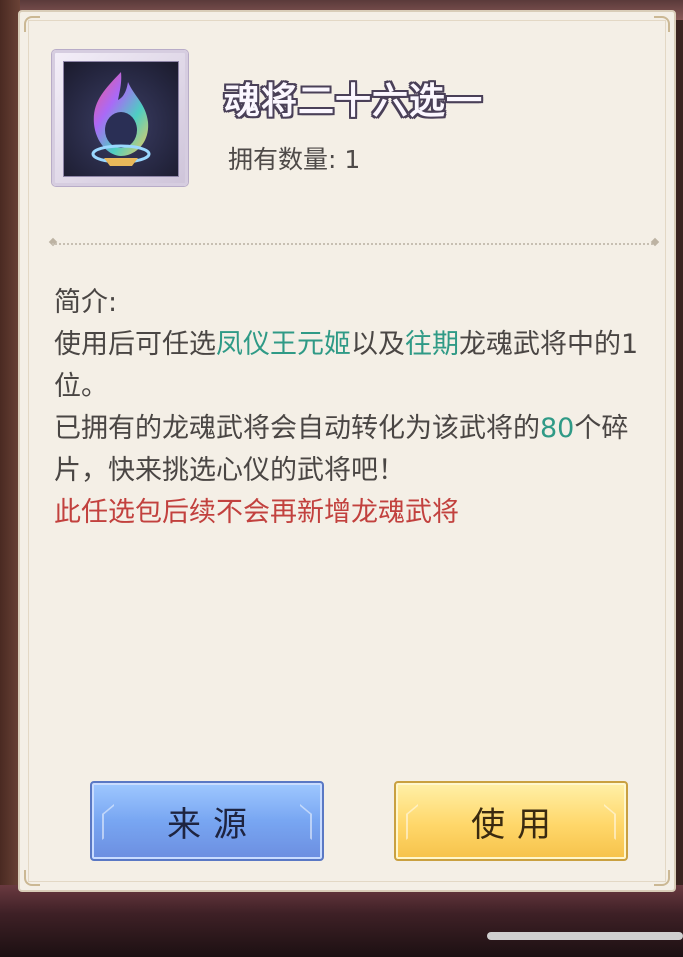 This screenshot has width=683, height=957. I want to click on background-bottom, so click(341, 921).